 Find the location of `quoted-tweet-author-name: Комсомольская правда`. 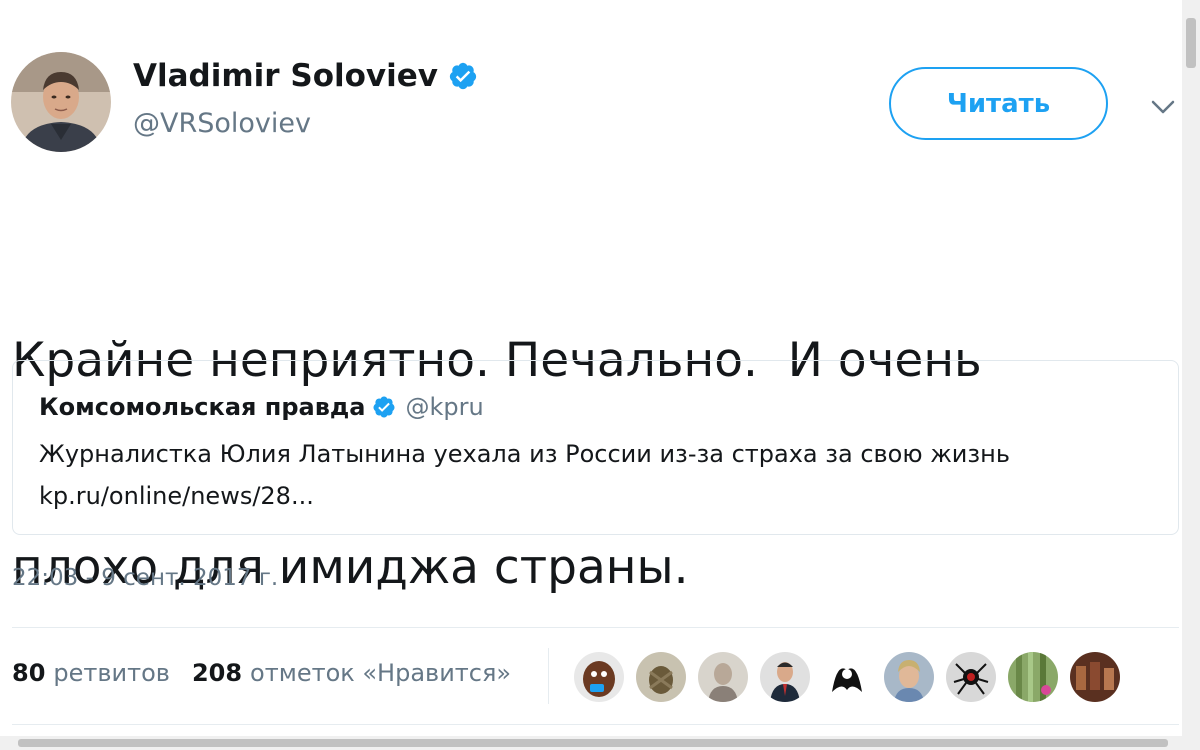

quoted-tweet-author-name: Комсомольская правда is located at coordinates (202, 407).